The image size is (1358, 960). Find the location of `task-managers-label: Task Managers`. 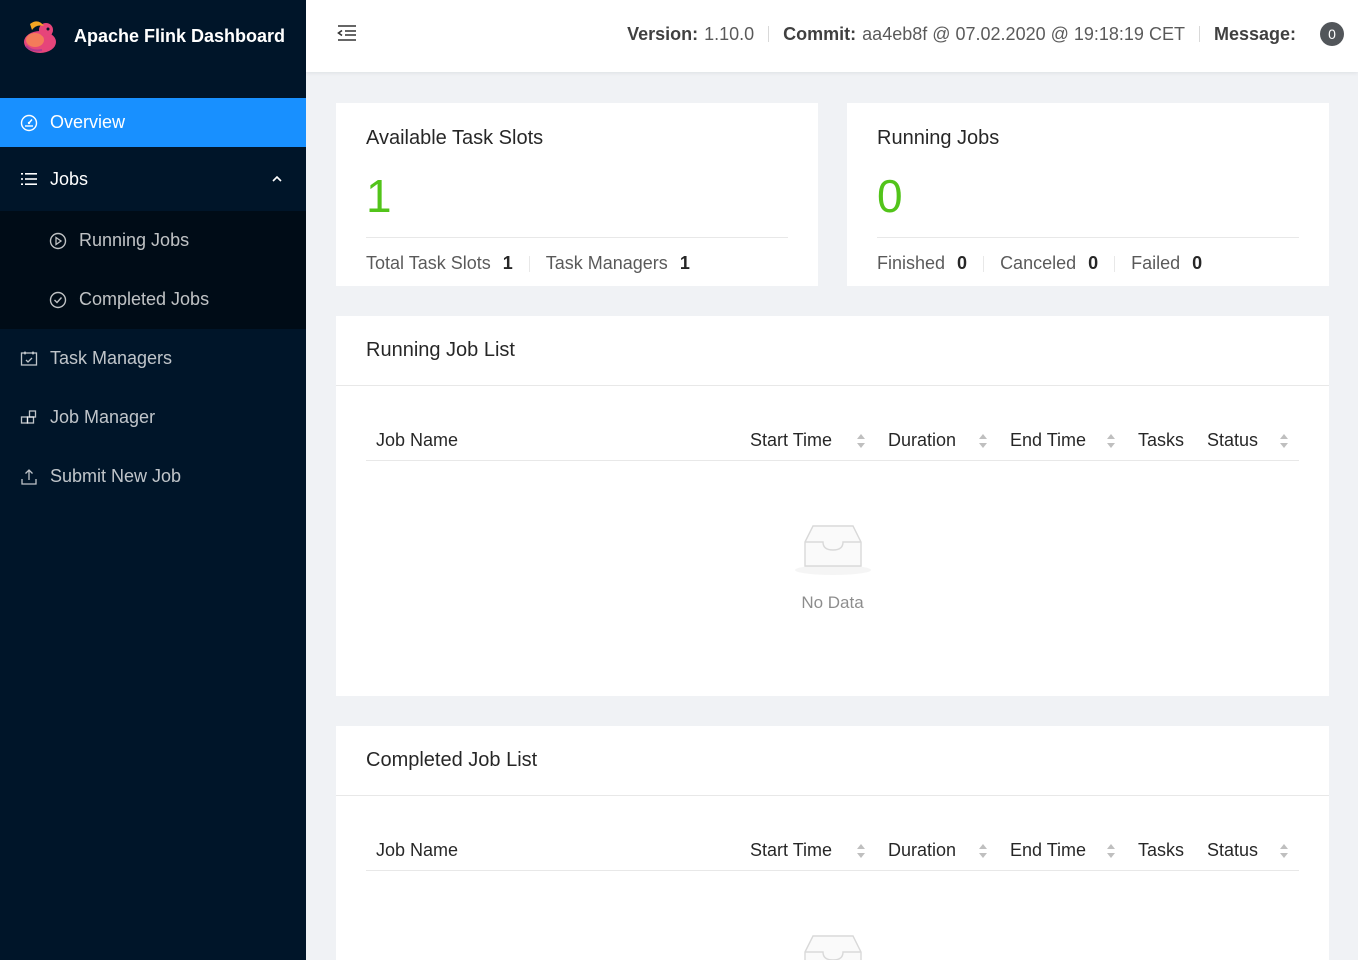

task-managers-label: Task Managers is located at coordinates (606, 263).